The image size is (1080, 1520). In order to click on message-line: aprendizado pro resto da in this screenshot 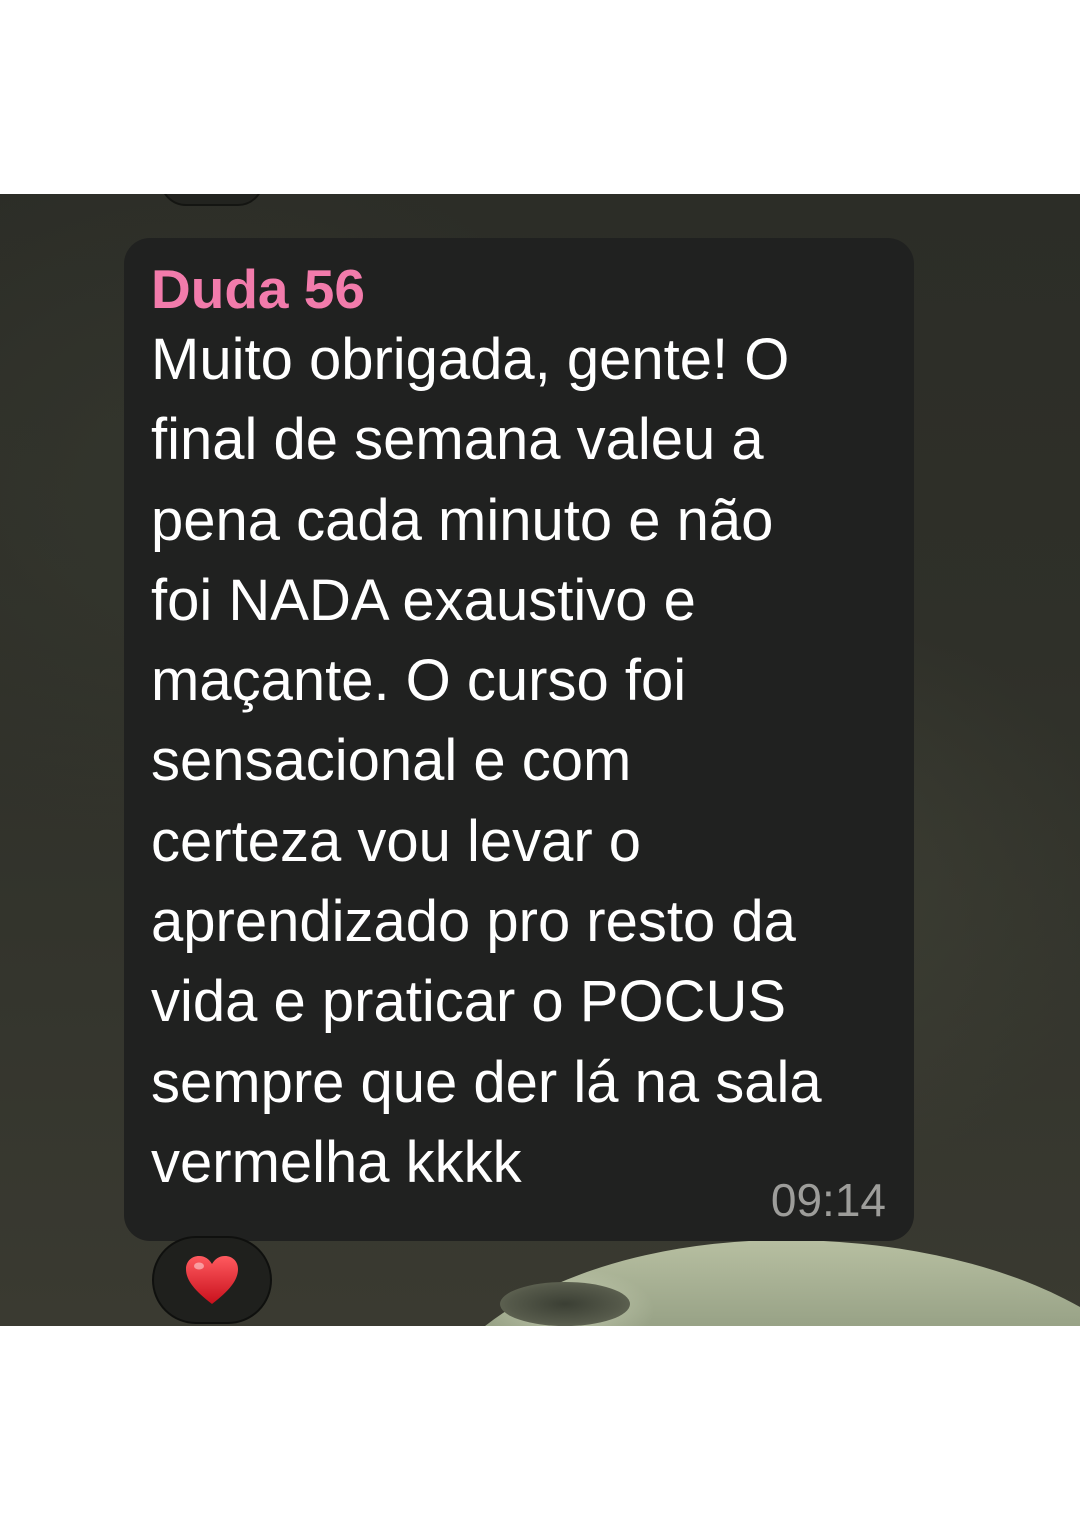, I will do `click(473, 922)`.